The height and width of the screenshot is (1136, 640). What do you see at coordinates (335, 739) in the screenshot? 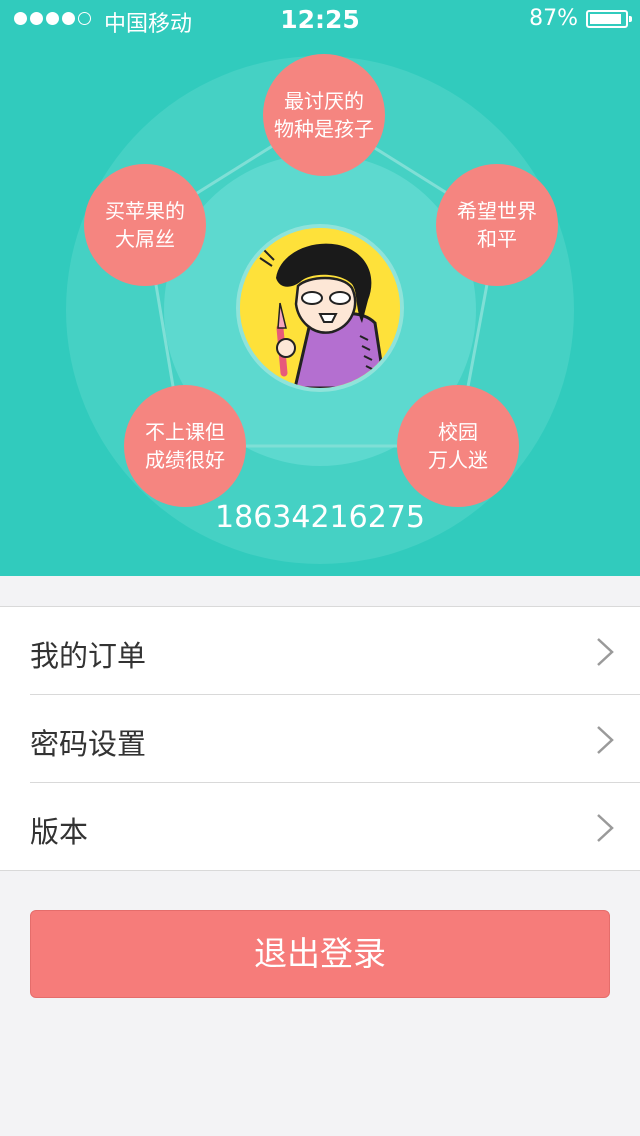
I see `menu-item-password-settings: 密码设置` at bounding box center [335, 739].